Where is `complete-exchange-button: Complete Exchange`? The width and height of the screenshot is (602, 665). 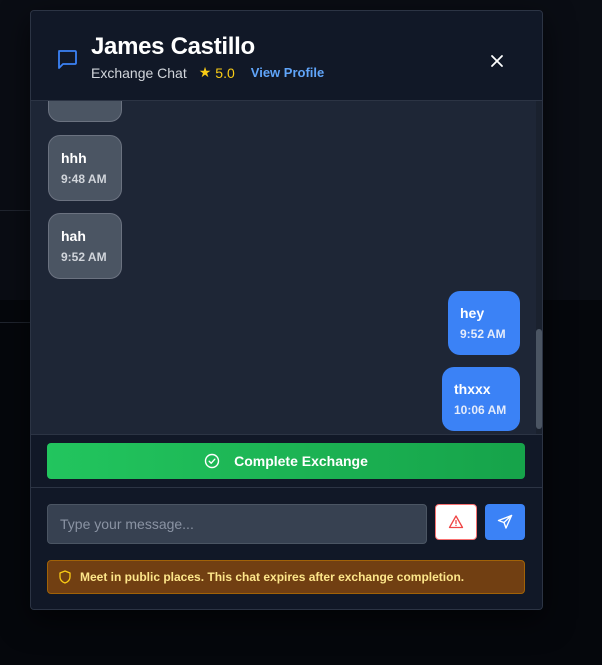 complete-exchange-button: Complete Exchange is located at coordinates (286, 461).